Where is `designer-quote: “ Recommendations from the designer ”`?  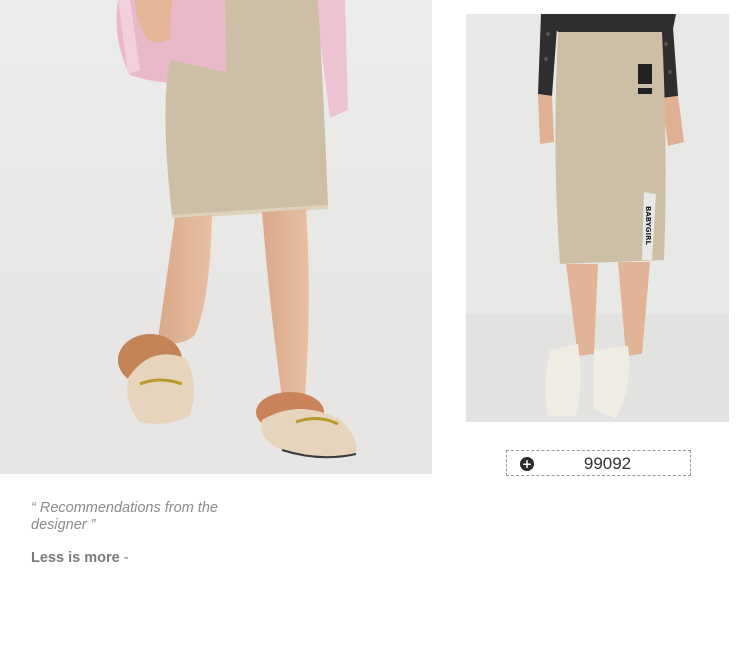
designer-quote: “ Recommendations from the designer ” is located at coordinates (124, 516).